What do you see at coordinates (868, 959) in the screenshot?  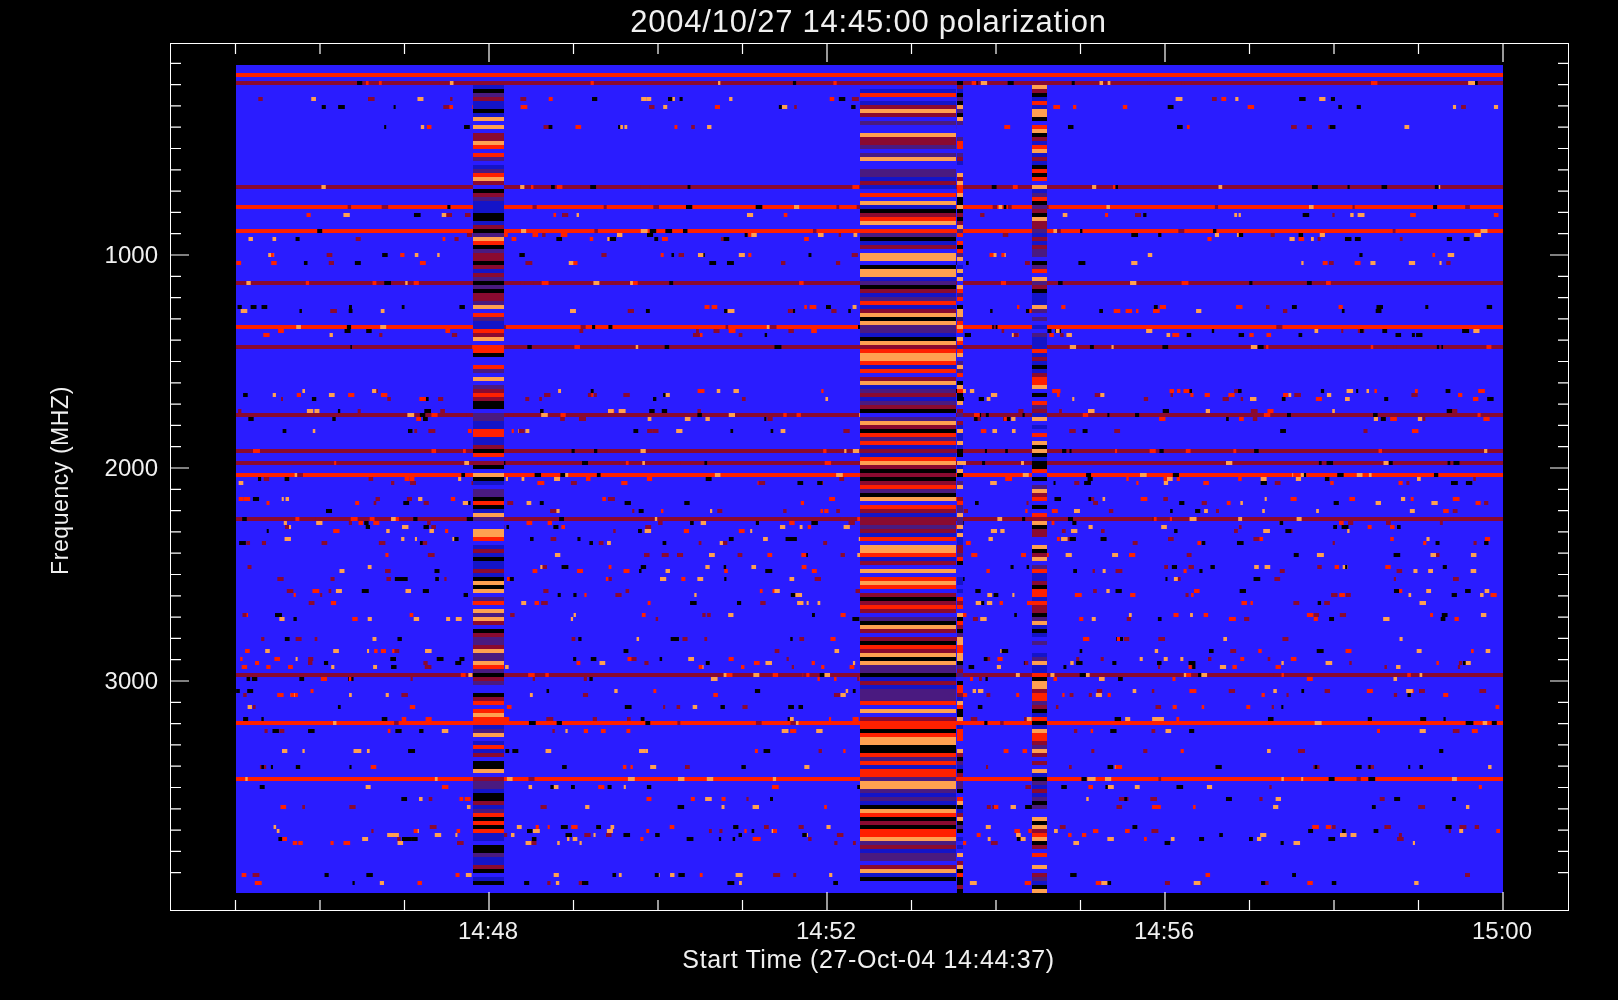 I see `x-axis-title: Start Time (27-Oct-04 14:44:37)` at bounding box center [868, 959].